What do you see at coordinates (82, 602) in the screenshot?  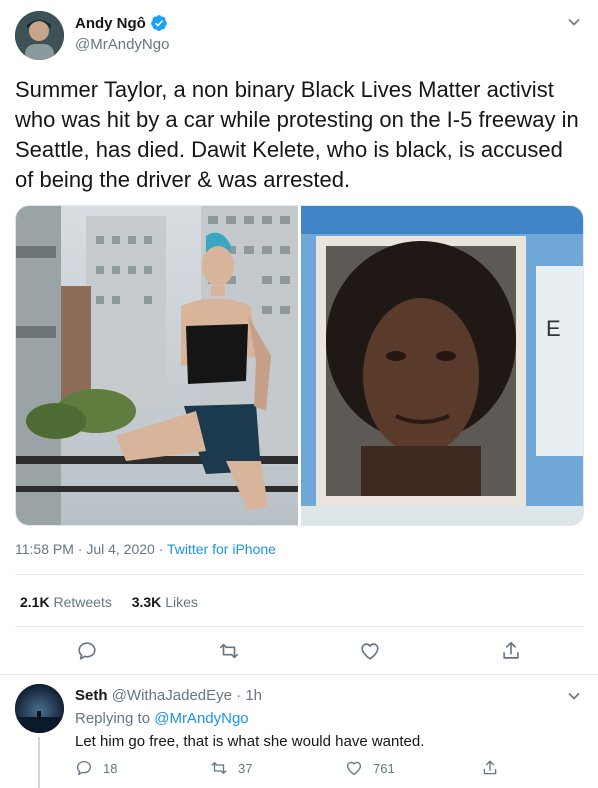 I see `retweets-label: Retweets` at bounding box center [82, 602].